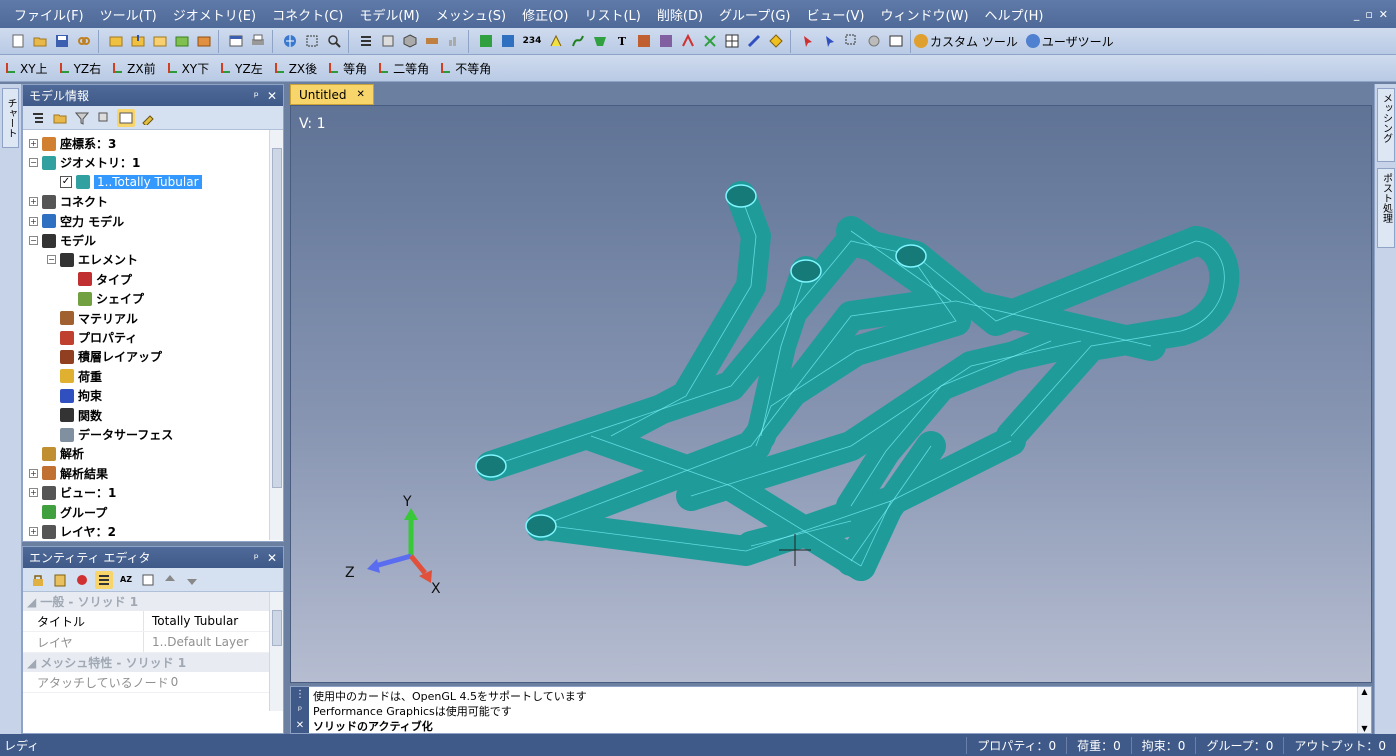 The image size is (1396, 756). I want to click on view-dimetric-button: 二等角, so click(403, 68).